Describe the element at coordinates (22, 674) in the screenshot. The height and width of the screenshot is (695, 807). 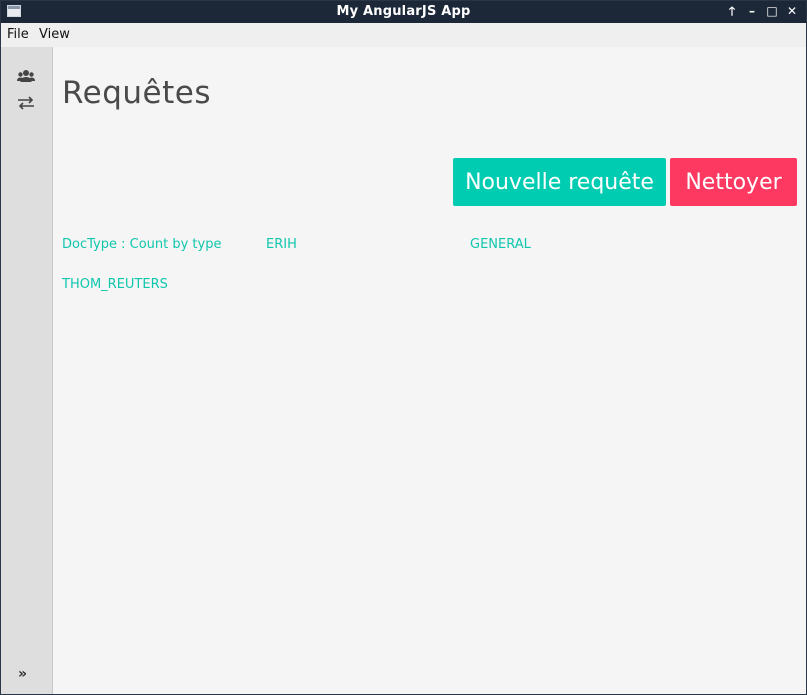
I see `expand-sidebar-icon: »` at that location.